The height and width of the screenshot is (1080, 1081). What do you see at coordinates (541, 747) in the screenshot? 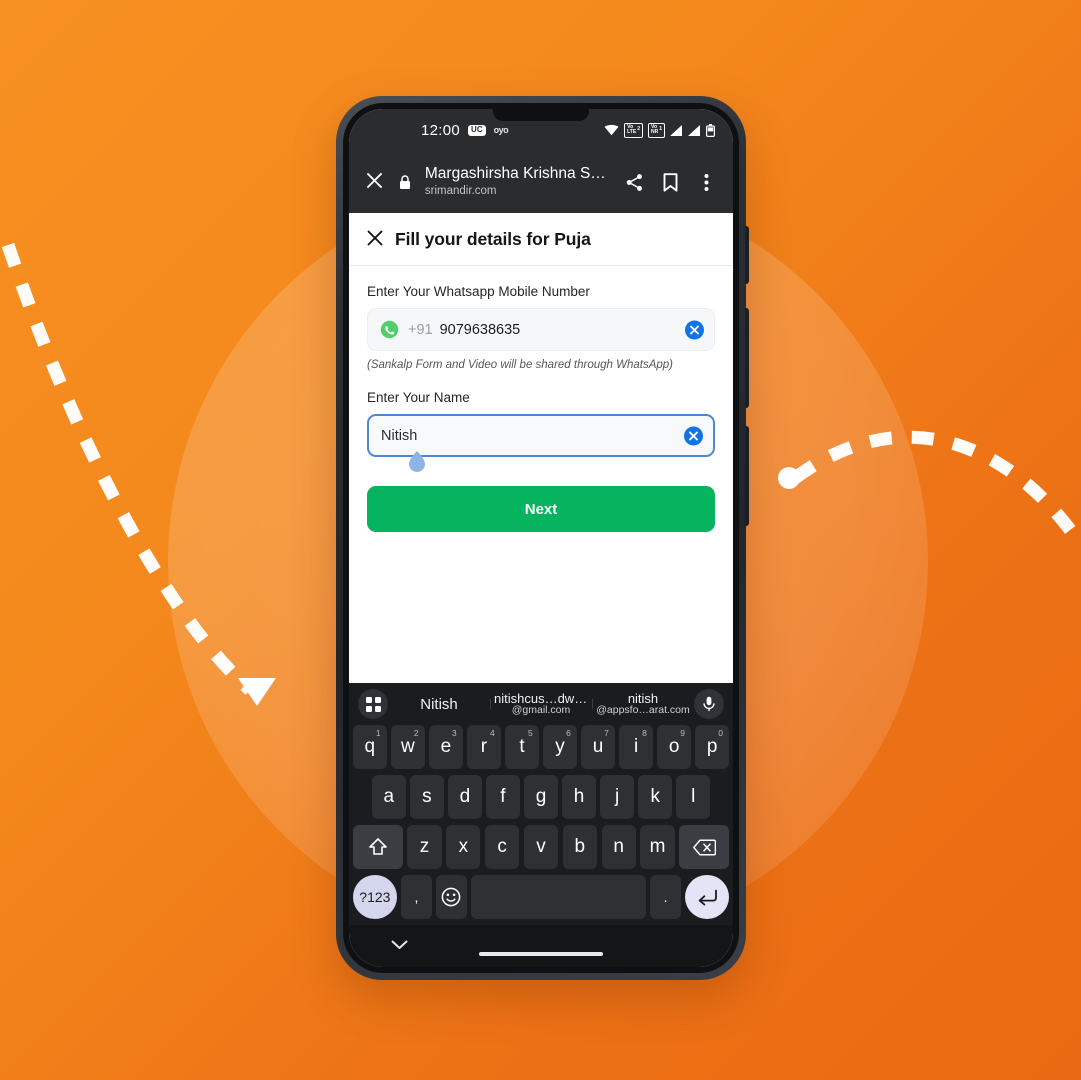
I see `keyboard-row-1: 1q 2w 3e 4r 5t 6y 7u 8i 9o 0p` at bounding box center [541, 747].